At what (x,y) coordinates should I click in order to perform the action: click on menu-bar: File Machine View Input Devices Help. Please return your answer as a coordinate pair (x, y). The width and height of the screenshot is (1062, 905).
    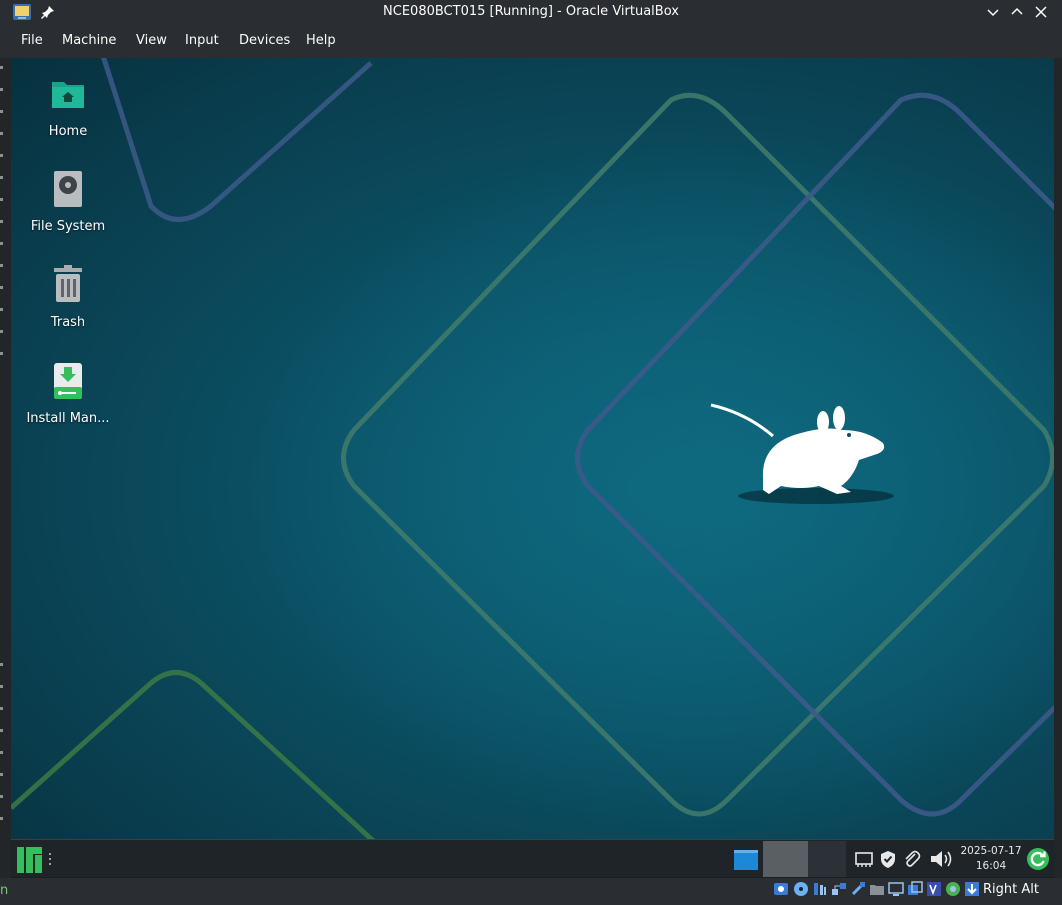
    Looking at the image, I should click on (531, 41).